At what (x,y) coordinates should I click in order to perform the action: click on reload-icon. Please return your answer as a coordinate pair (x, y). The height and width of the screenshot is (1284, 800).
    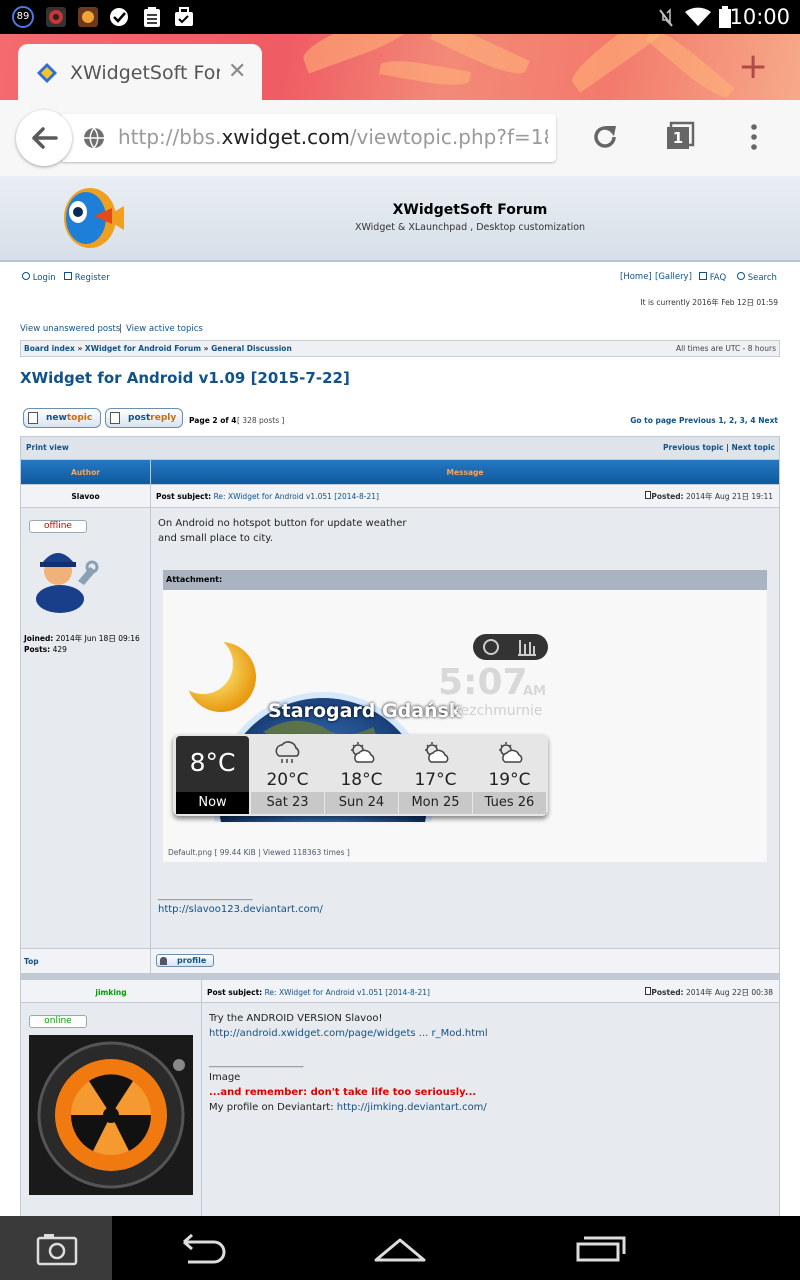
    Looking at the image, I should click on (605, 139).